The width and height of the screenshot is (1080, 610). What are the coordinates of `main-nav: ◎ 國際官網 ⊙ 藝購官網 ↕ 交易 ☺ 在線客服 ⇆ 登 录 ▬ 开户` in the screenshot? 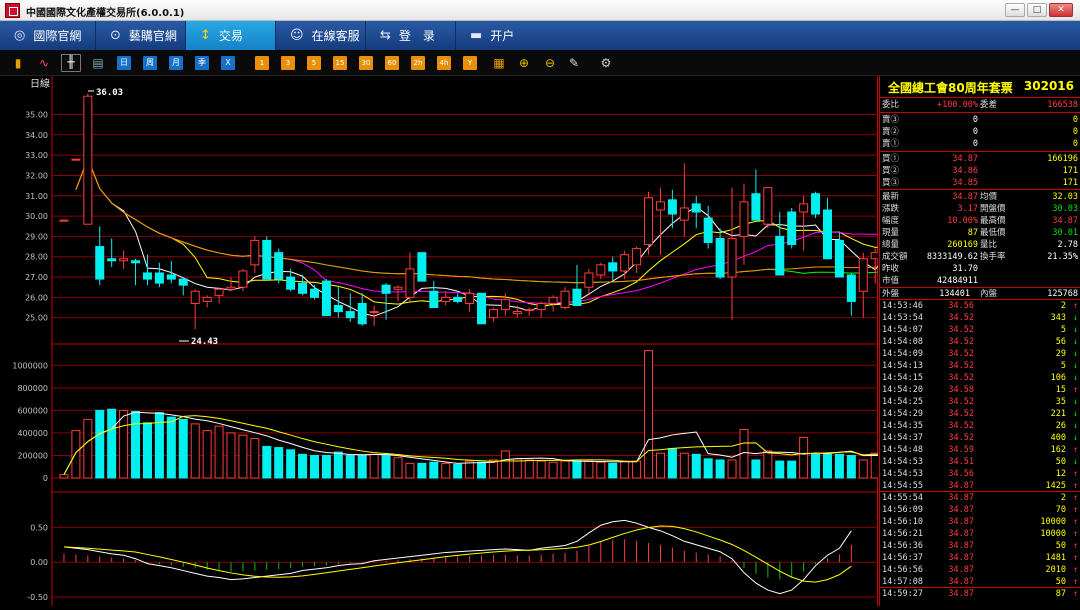 It's located at (540, 35).